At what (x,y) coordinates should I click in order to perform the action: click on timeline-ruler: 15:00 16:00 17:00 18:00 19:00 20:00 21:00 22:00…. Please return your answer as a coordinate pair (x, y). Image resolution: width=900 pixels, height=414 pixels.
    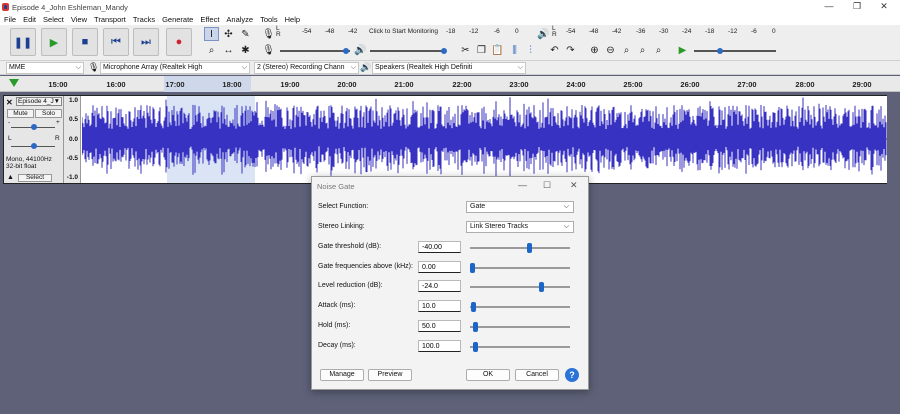
    Looking at the image, I should click on (450, 84).